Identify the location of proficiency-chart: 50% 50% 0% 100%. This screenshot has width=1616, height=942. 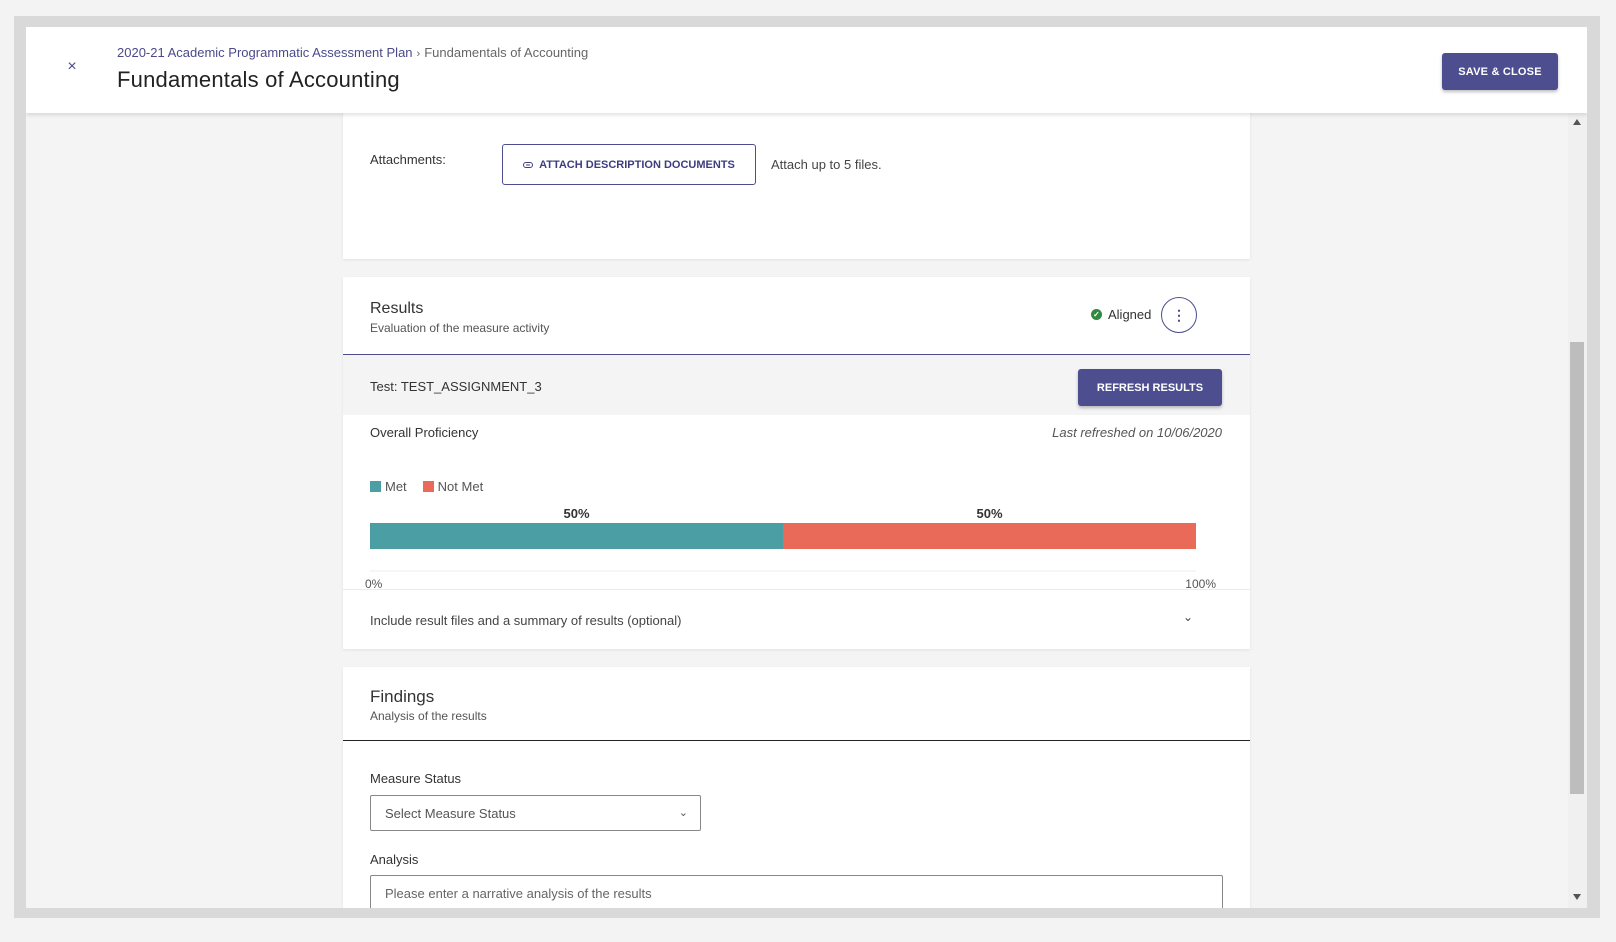
(790, 547).